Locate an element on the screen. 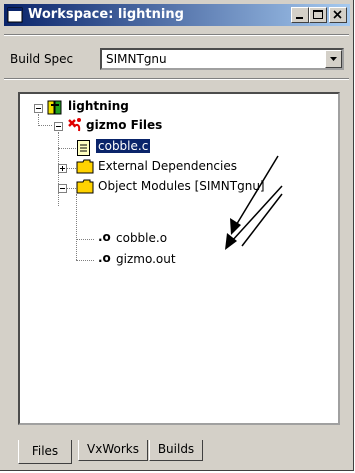  maximize-button is located at coordinates (318, 15).